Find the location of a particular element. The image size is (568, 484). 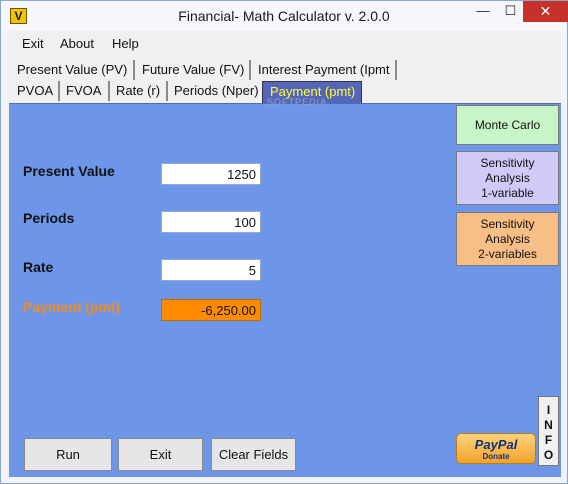

paypal-donate-label: Donate is located at coordinates (496, 456).